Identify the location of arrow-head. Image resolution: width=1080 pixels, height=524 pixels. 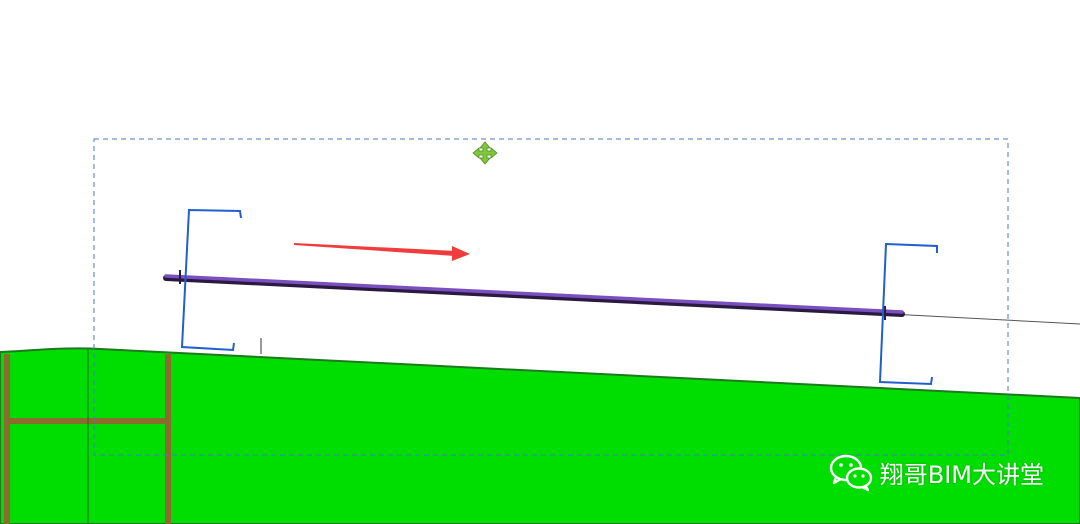
(461, 253).